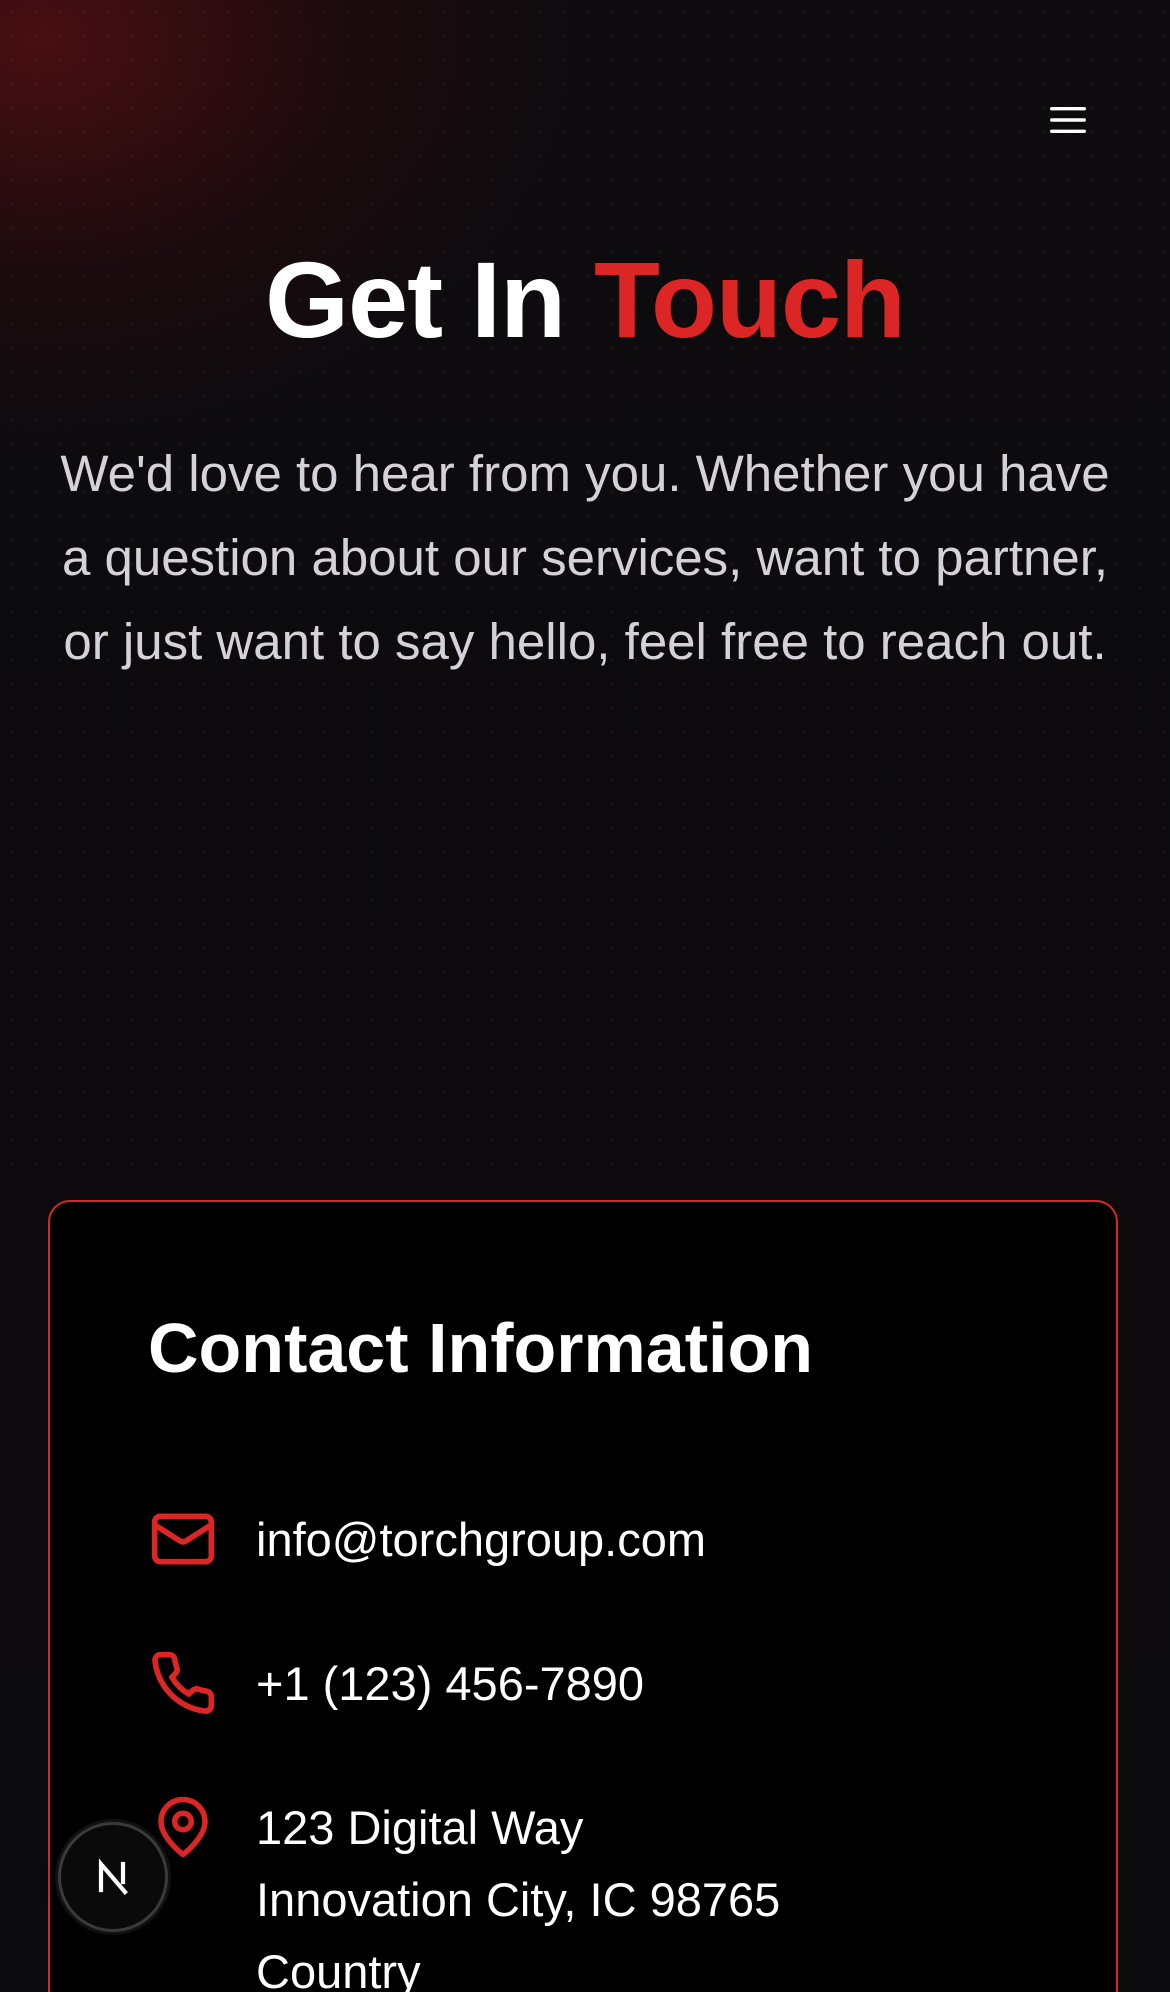 This screenshot has height=1992, width=1170. I want to click on address-line-2: Innovation City, IC 98765, so click(518, 1899).